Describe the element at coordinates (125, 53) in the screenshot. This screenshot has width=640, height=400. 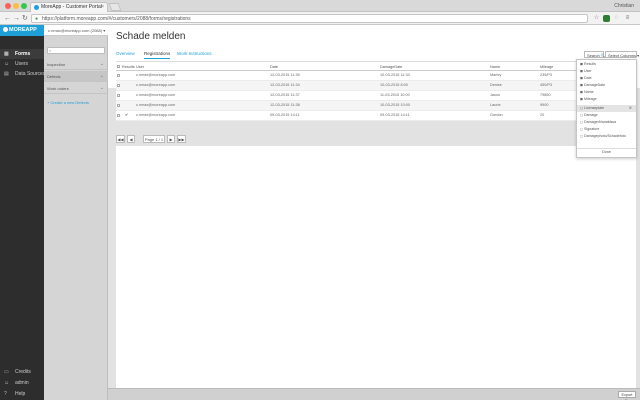
I see `tab-overview: Overview` at that location.